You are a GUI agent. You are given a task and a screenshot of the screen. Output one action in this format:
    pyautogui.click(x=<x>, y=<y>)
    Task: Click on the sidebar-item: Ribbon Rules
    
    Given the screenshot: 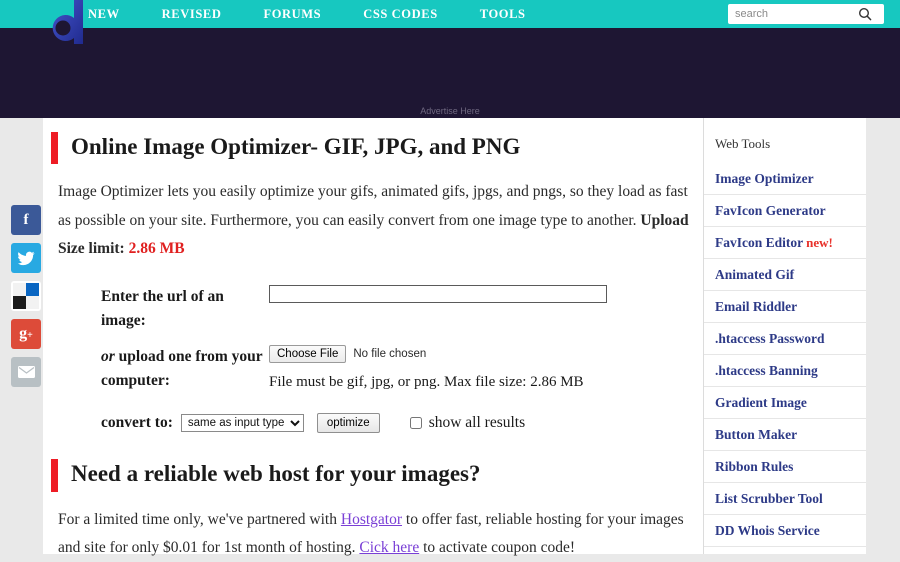 What is the action you would take?
    pyautogui.click(x=785, y=467)
    